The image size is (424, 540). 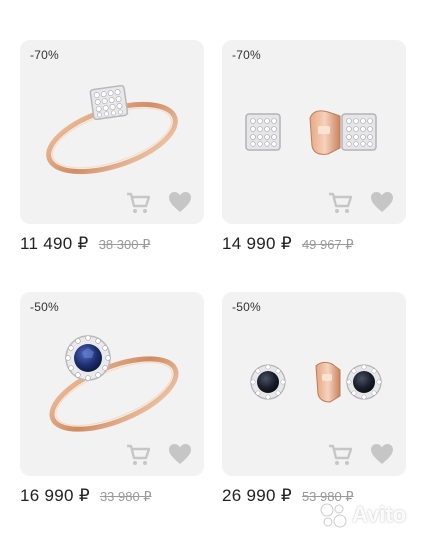 I want to click on price-row-3: 16 990 ₽ 33 980 ₽, so click(x=86, y=496).